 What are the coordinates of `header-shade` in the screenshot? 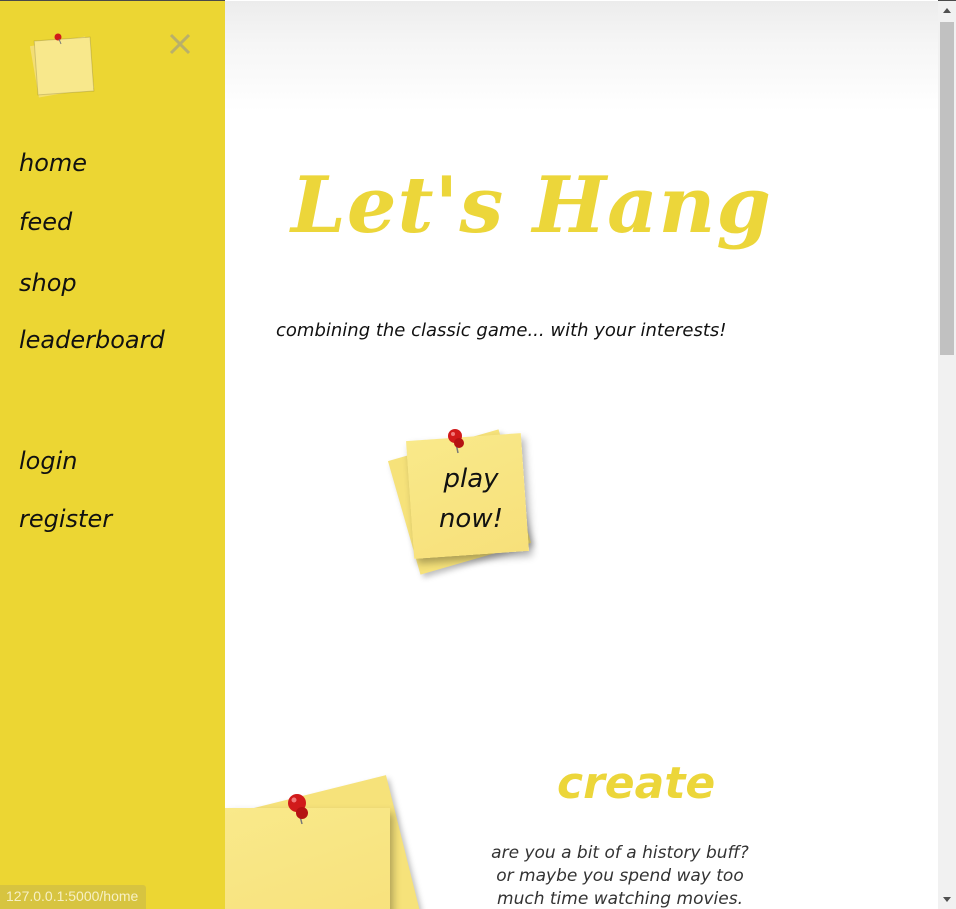 It's located at (581, 56).